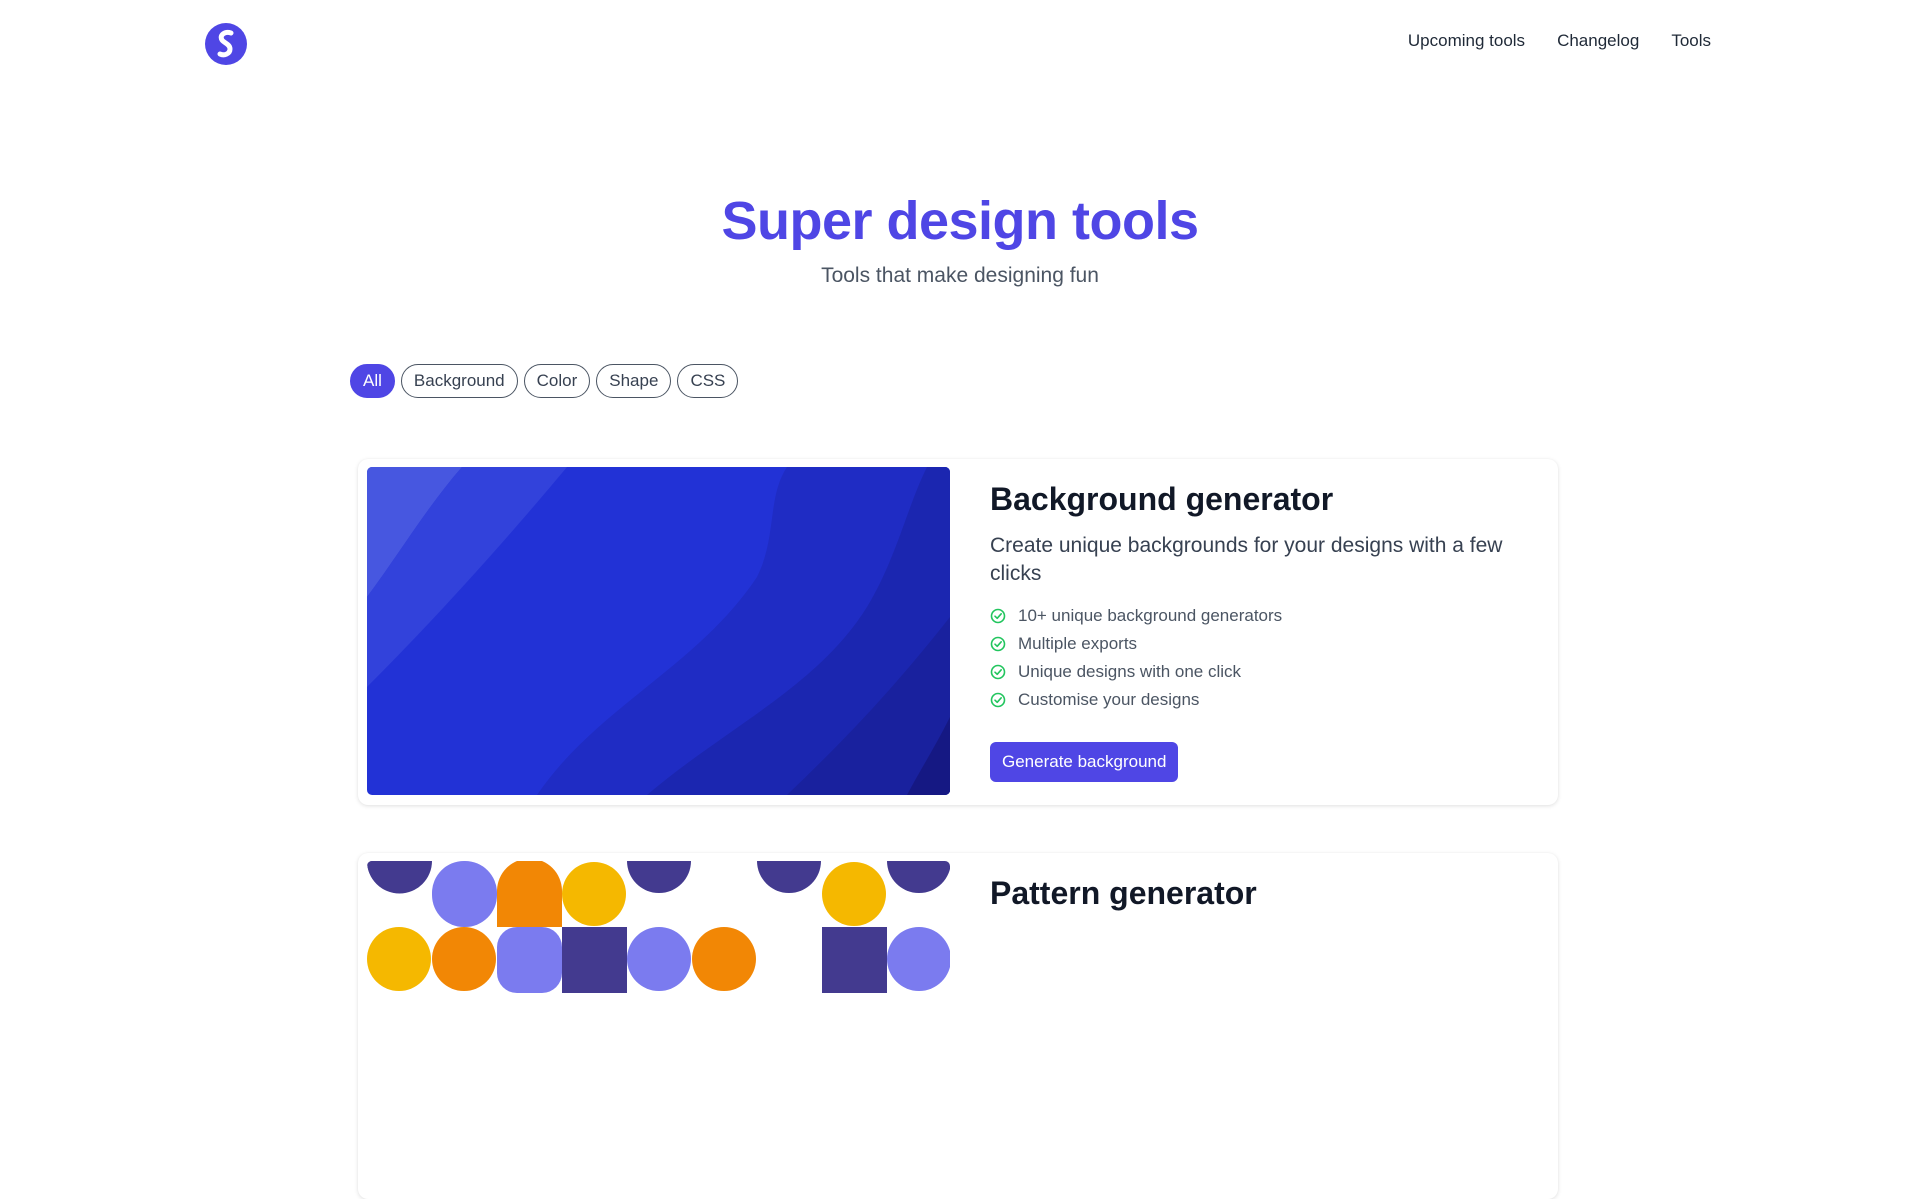  I want to click on feature-item: Multiple exports, so click(1260, 644).